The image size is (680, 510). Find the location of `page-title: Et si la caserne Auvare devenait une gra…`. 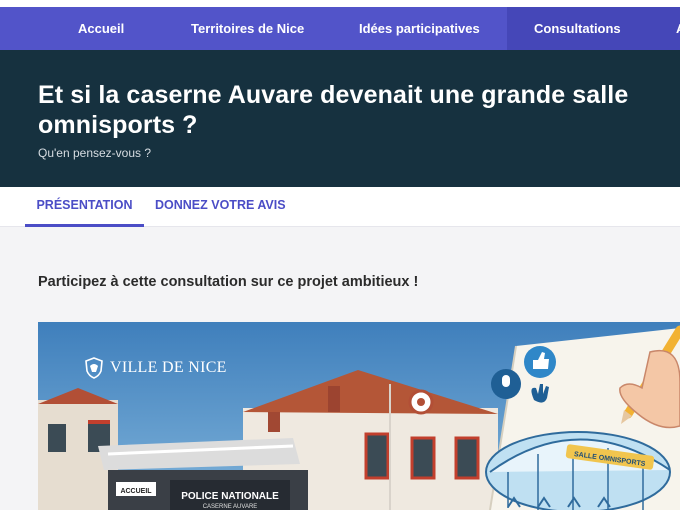

page-title: Et si la caserne Auvare devenait une gra… is located at coordinates (333, 110).